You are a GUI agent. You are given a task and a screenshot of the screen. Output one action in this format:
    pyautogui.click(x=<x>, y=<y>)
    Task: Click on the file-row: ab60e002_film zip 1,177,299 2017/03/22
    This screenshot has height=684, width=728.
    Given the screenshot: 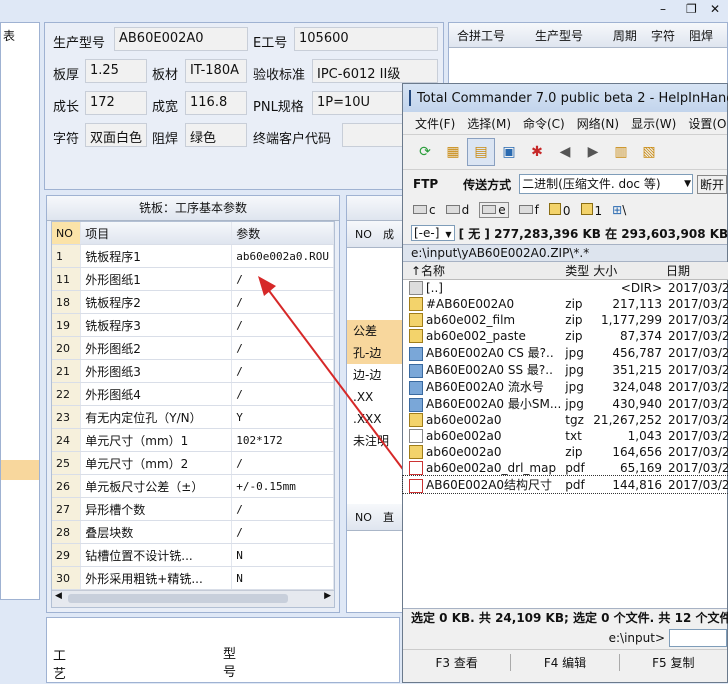 What is the action you would take?
    pyautogui.click(x=565, y=320)
    